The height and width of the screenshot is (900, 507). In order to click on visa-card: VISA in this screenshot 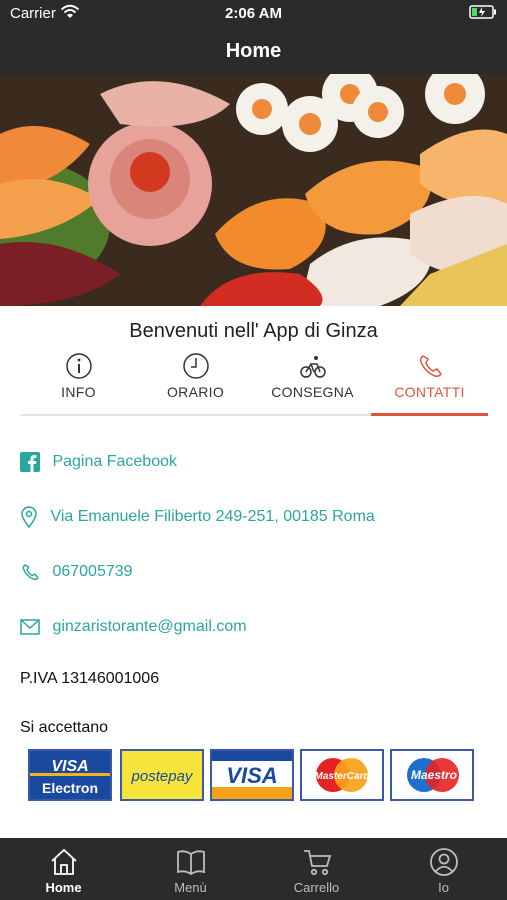, I will do `click(252, 775)`.